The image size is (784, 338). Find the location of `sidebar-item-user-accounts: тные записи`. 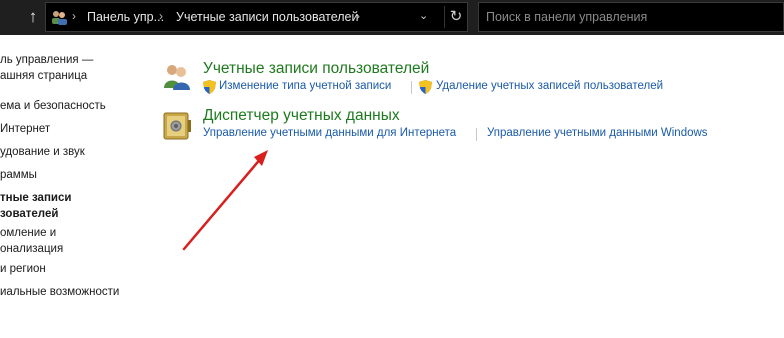

sidebar-item-user-accounts: тные записи is located at coordinates (35, 198).